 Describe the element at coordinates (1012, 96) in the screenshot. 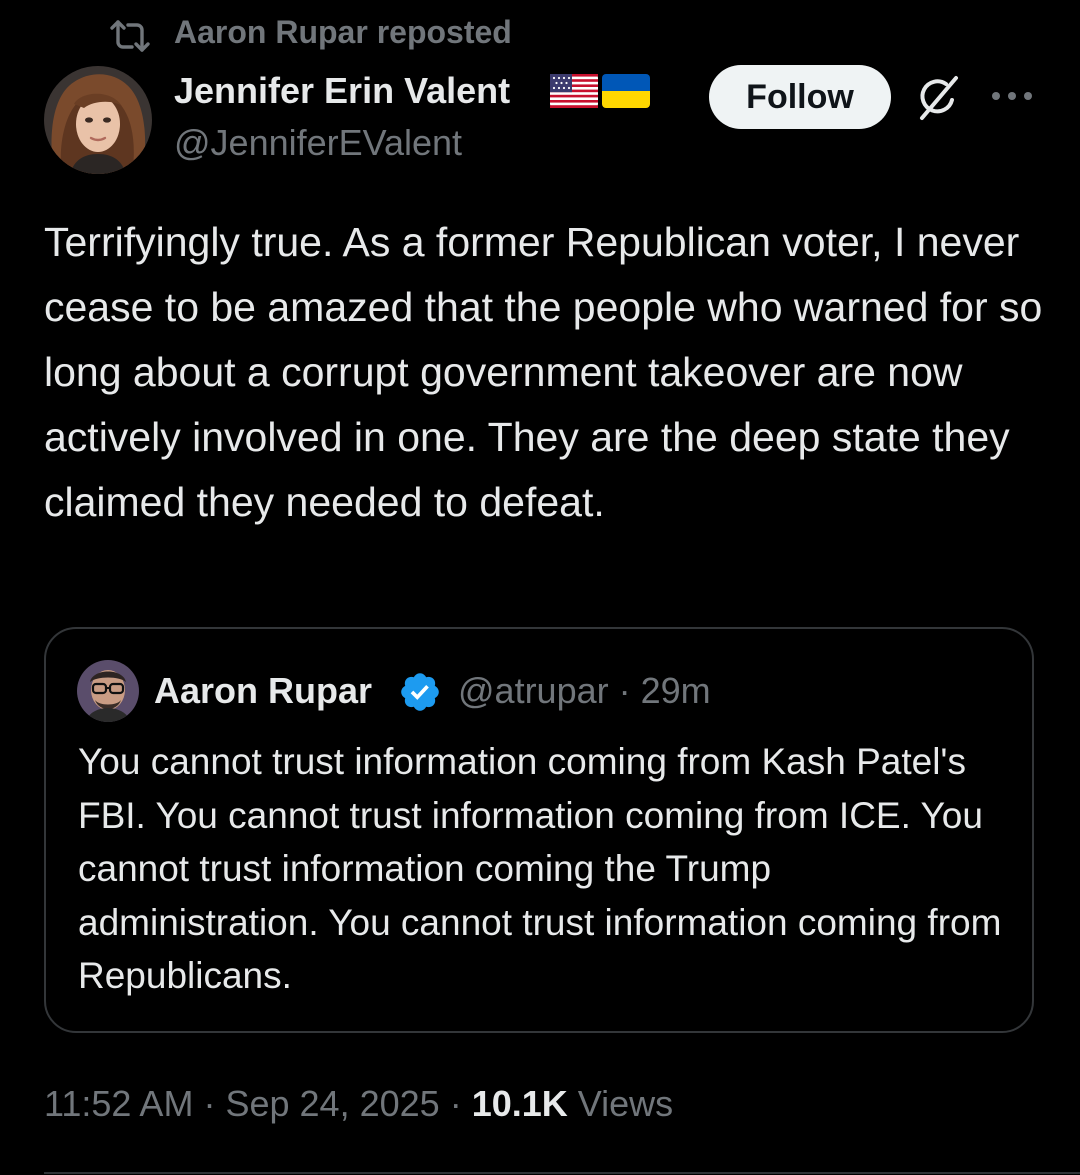

I see `more-icon` at that location.